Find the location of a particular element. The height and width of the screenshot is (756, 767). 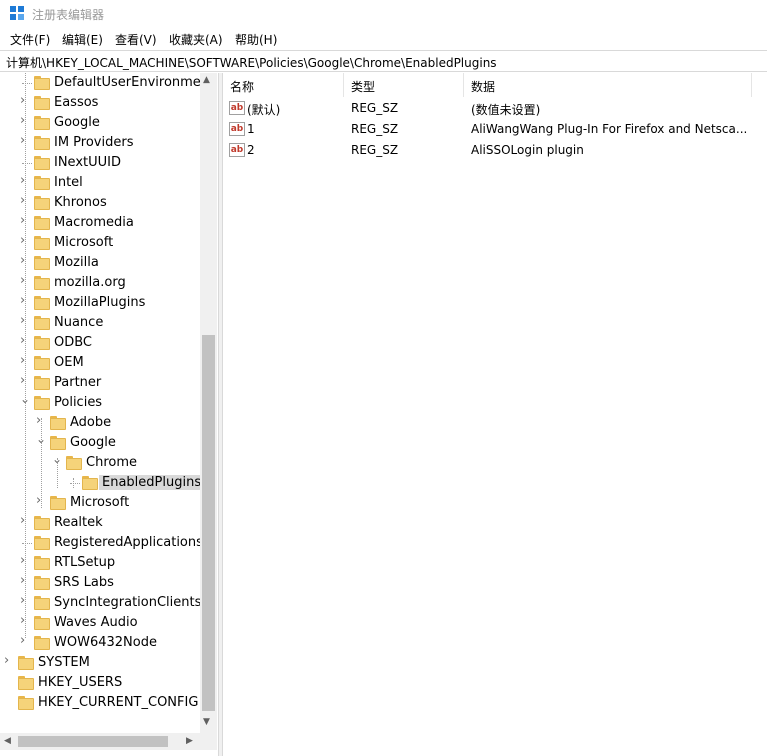

scrollbar-corner is located at coordinates (208, 741).